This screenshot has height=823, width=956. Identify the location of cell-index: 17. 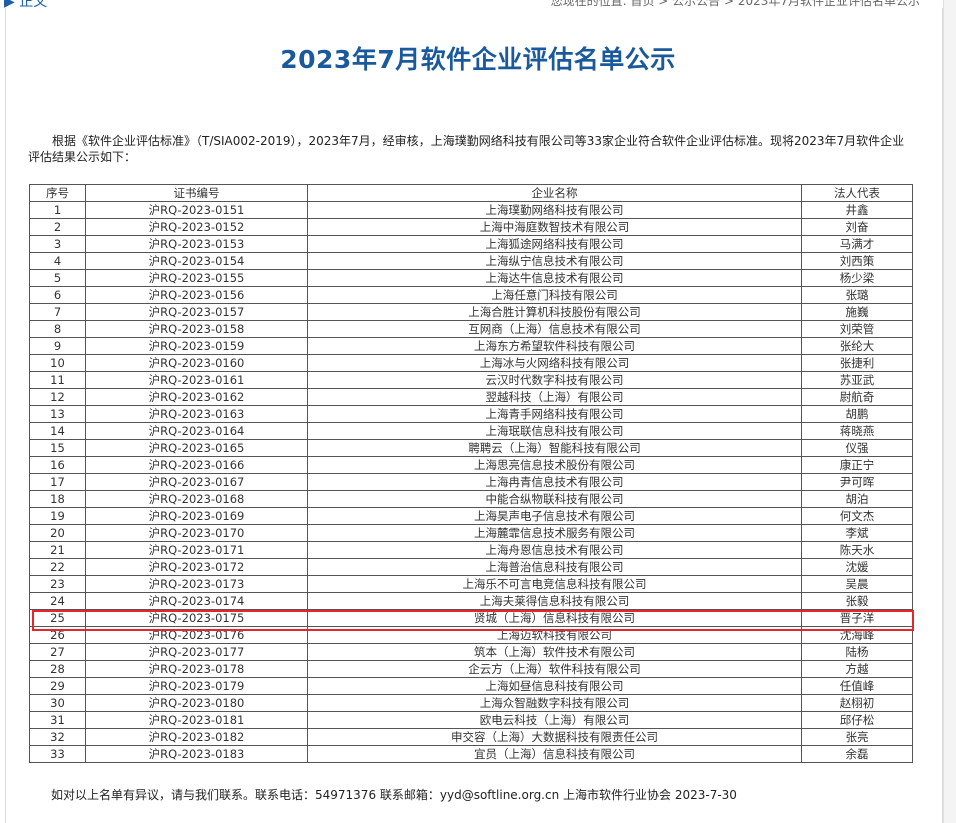
(57, 482).